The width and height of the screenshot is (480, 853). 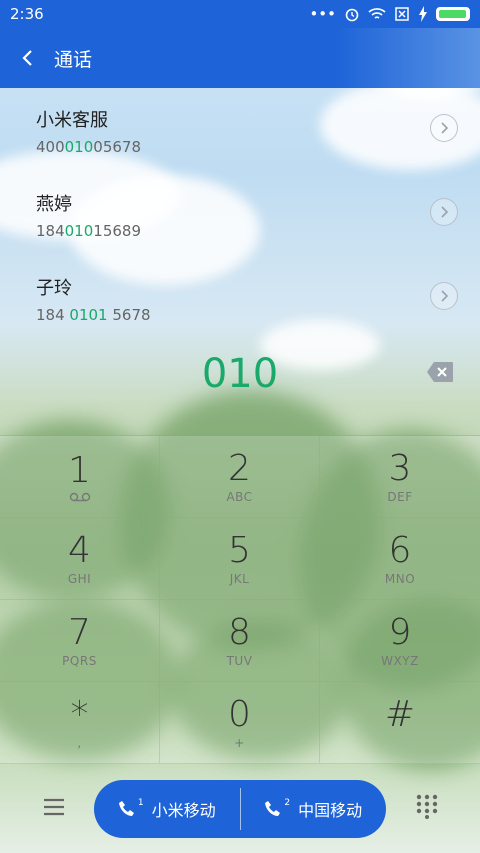 I want to click on dialed-number: 010, so click(x=240, y=374).